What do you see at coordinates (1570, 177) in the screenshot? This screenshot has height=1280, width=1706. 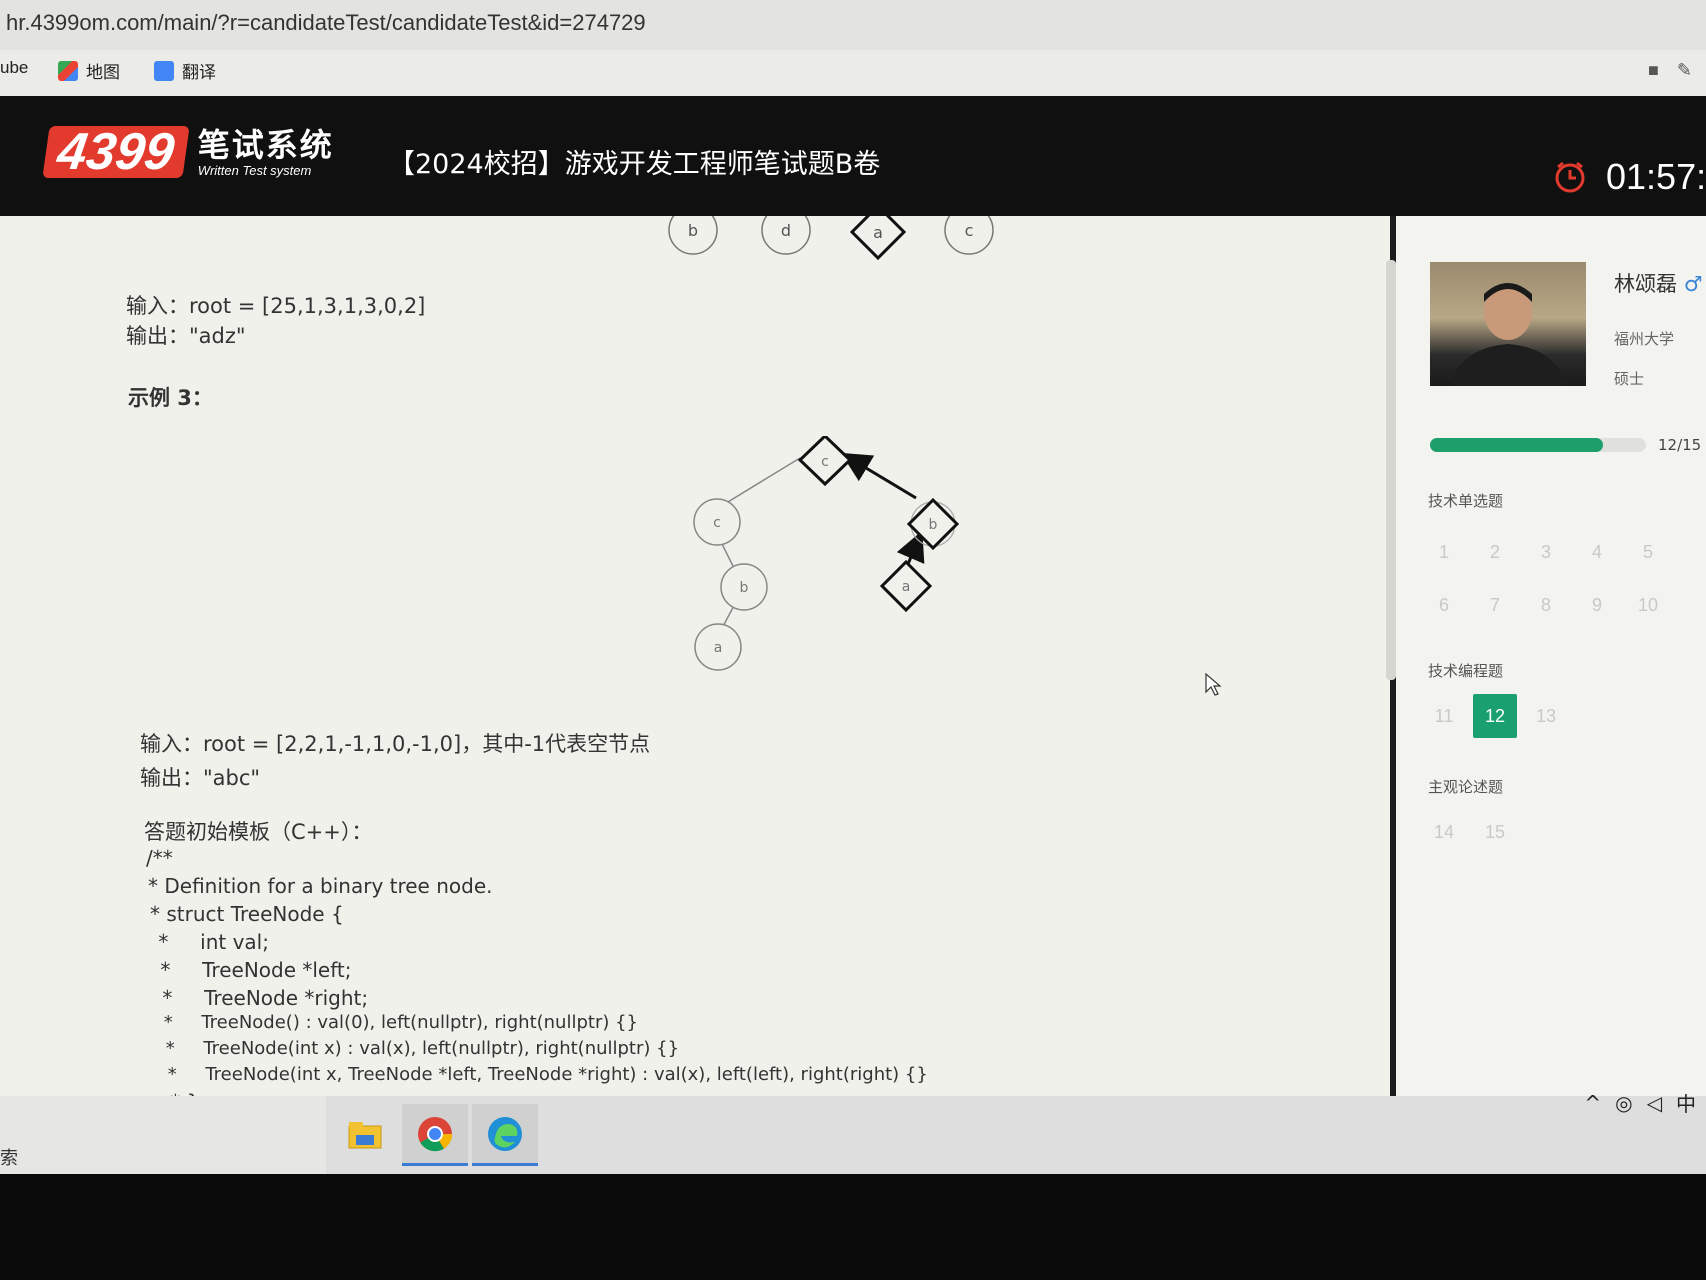 I see `alarm-clock-icon` at bounding box center [1570, 177].